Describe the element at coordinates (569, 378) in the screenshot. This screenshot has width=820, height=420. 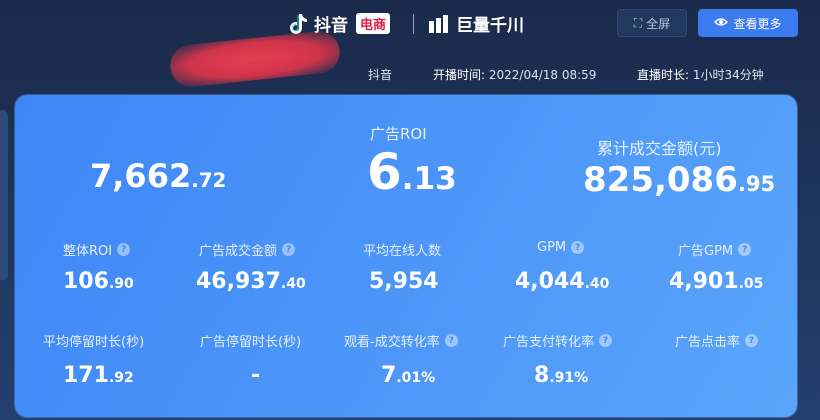
I see `ad-pay-conv-dec: .91%` at that location.